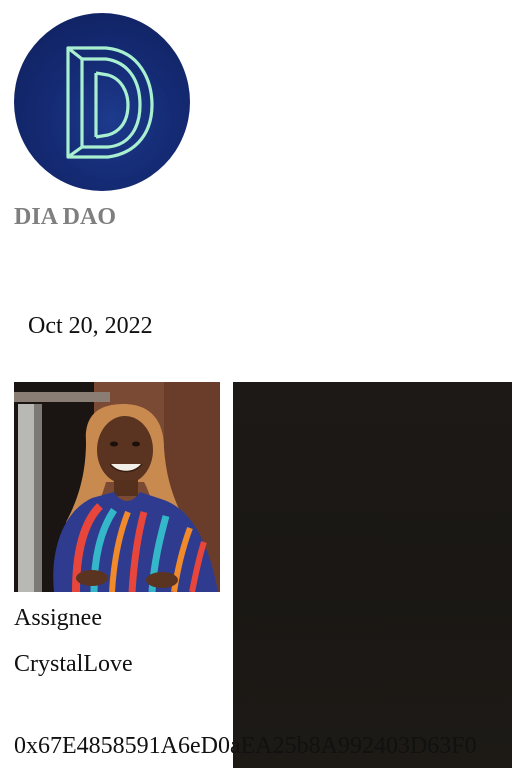  I want to click on wallet-address-container: 0x67E4858591A6eD0aEA25b8A992403D63F0, so click(263, 749).